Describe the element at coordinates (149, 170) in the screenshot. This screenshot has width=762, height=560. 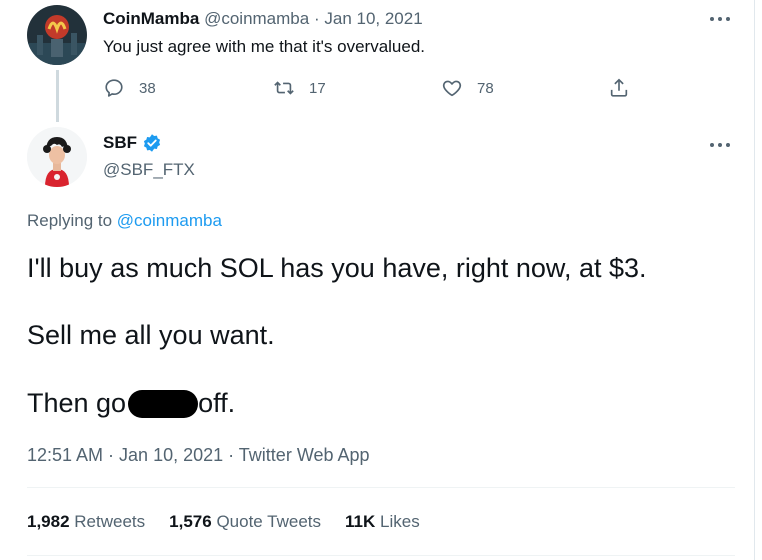
I see `main-author-handle: @SBF_FTX` at that location.